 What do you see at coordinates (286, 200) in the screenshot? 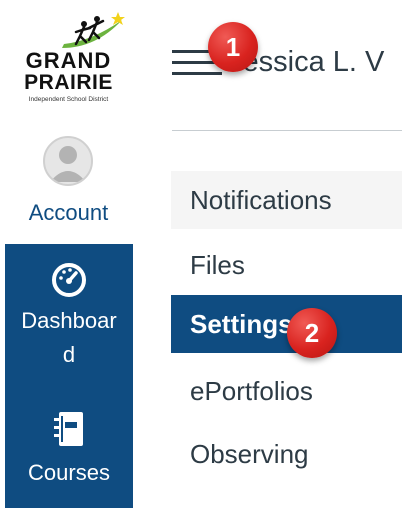
I see `menu-item-notifications: Notifications` at bounding box center [286, 200].